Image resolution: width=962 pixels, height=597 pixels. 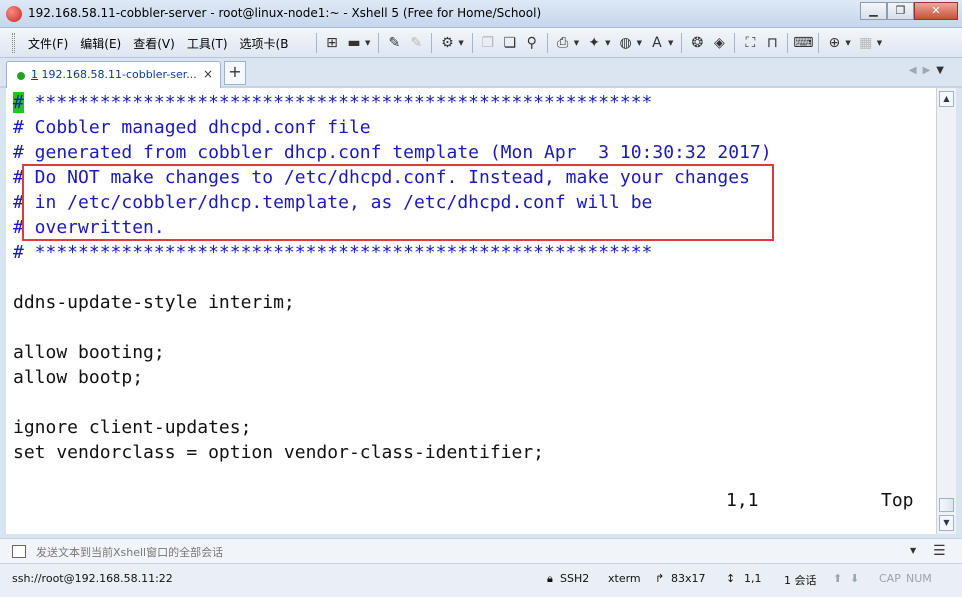 I want to click on terminal-size-icon: ↱, so click(x=660, y=578).